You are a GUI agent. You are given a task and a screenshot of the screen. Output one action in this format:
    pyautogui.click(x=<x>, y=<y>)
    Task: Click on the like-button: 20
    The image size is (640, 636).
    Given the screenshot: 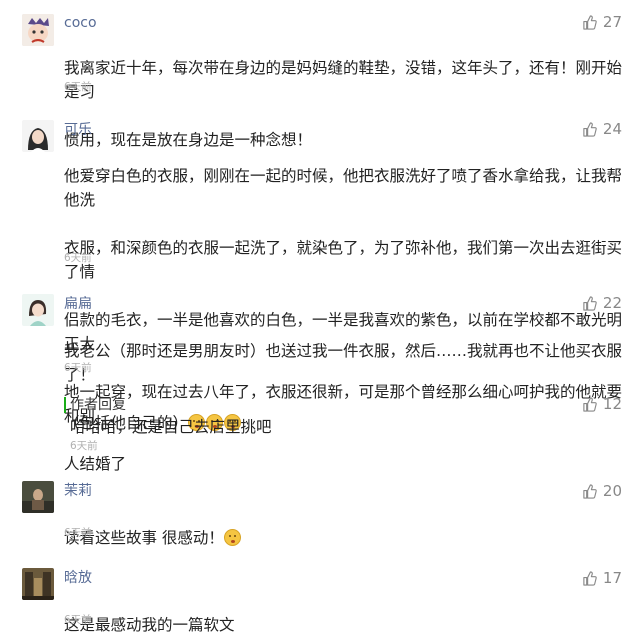 What is the action you would take?
    pyautogui.click(x=602, y=491)
    